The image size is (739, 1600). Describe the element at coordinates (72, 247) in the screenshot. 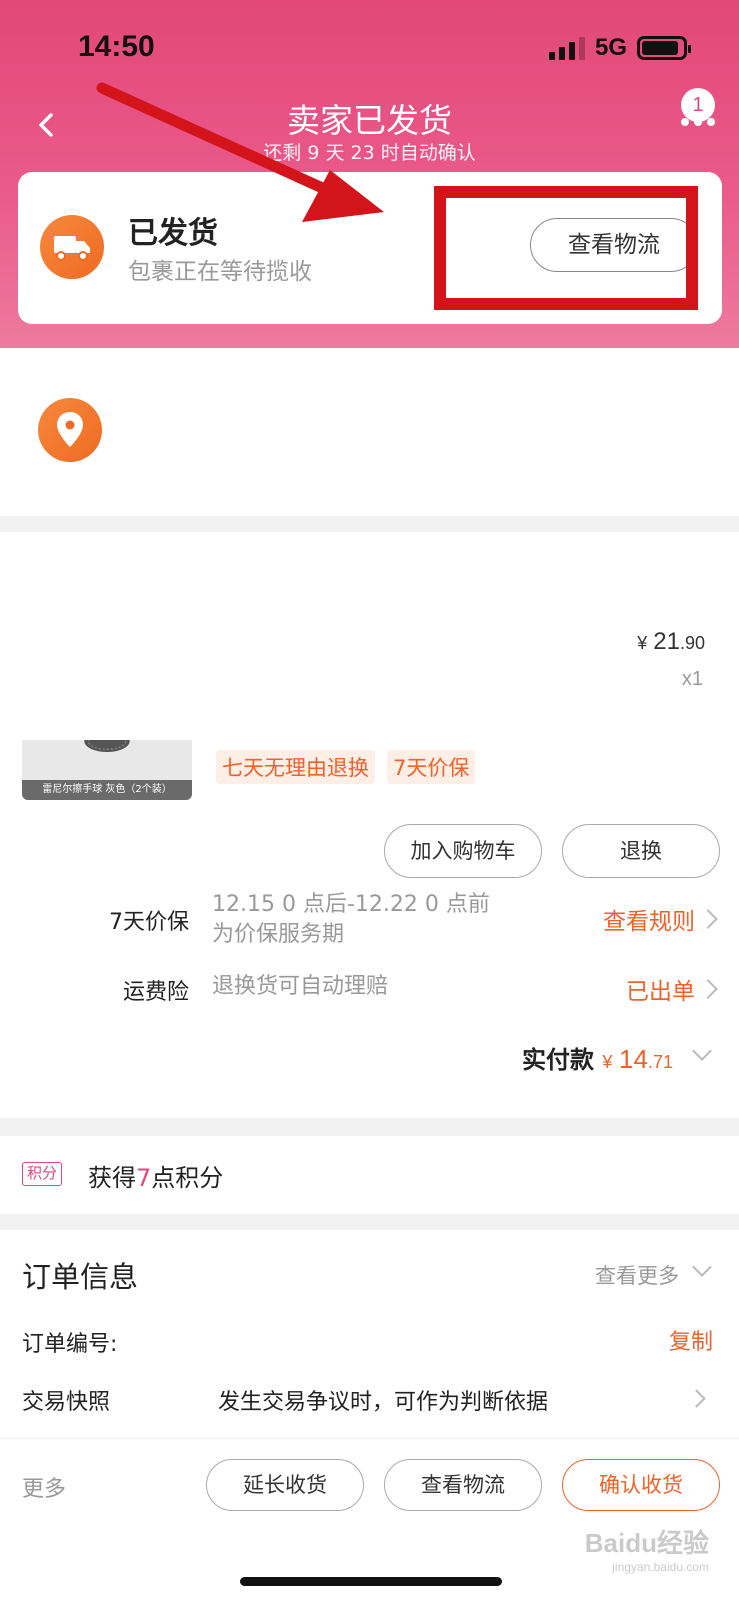

I see `truck-icon` at that location.